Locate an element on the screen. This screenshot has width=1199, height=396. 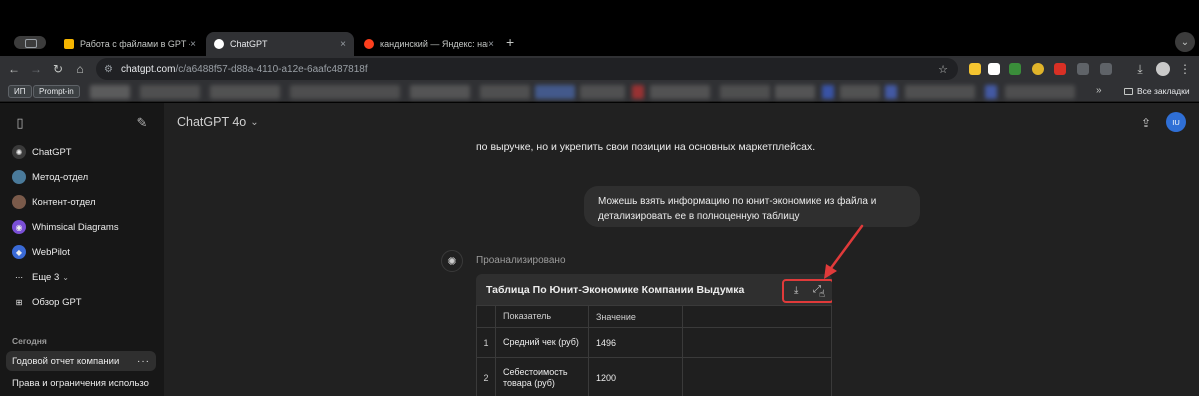
all-bookmarks-folder: Все закладки is located at coordinates (1157, 91).